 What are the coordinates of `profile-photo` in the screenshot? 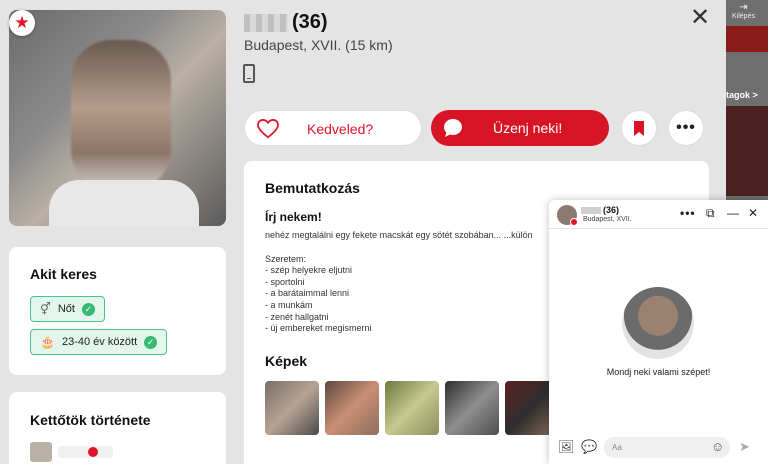 It's located at (117, 118).